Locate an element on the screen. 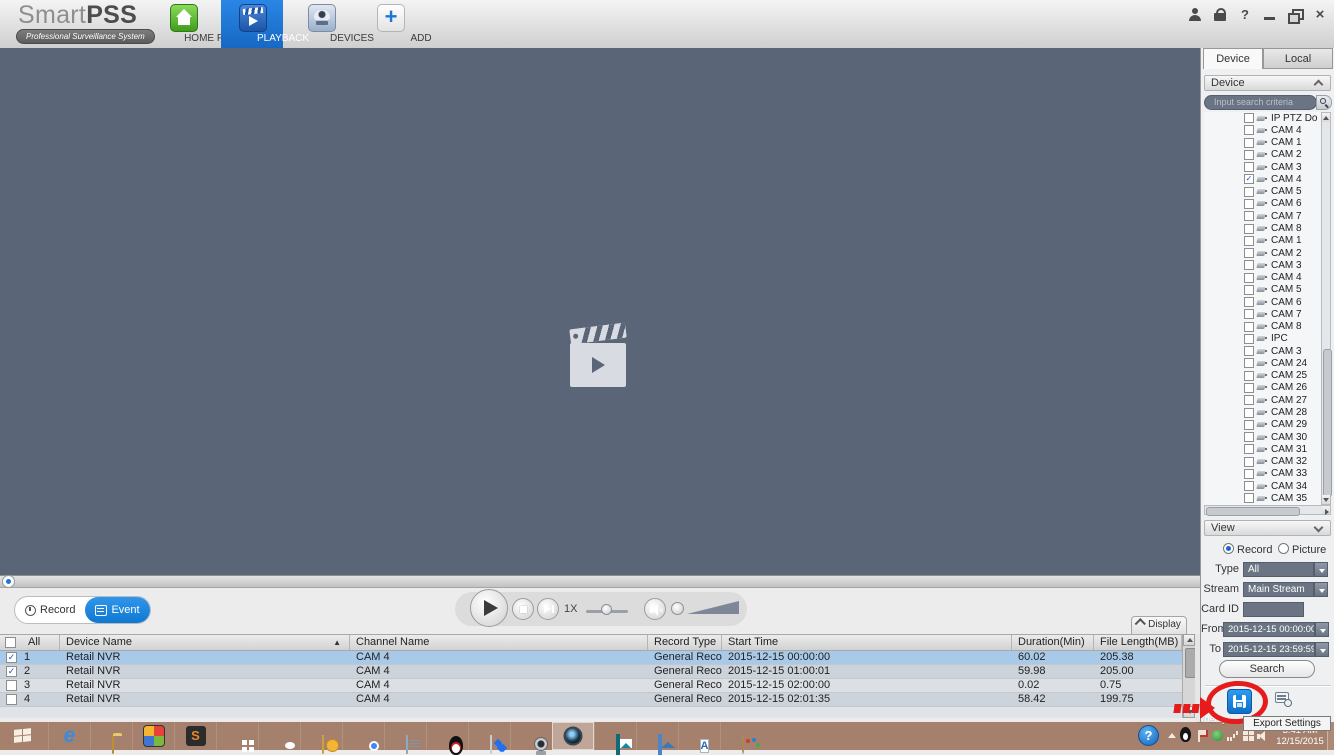 The width and height of the screenshot is (1334, 755). search-icon-button is located at coordinates (1324, 102).